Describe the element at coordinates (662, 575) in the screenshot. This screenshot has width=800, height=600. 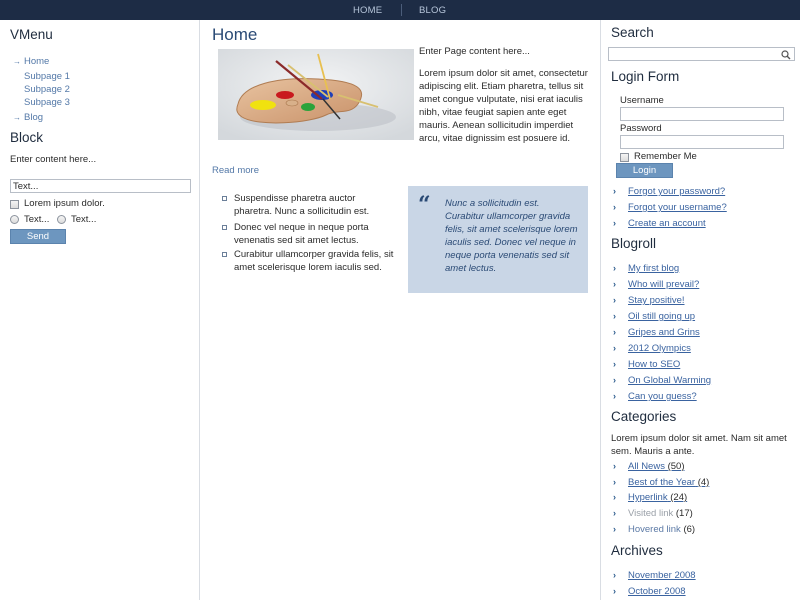
I see `archive-link: November 2008` at that location.